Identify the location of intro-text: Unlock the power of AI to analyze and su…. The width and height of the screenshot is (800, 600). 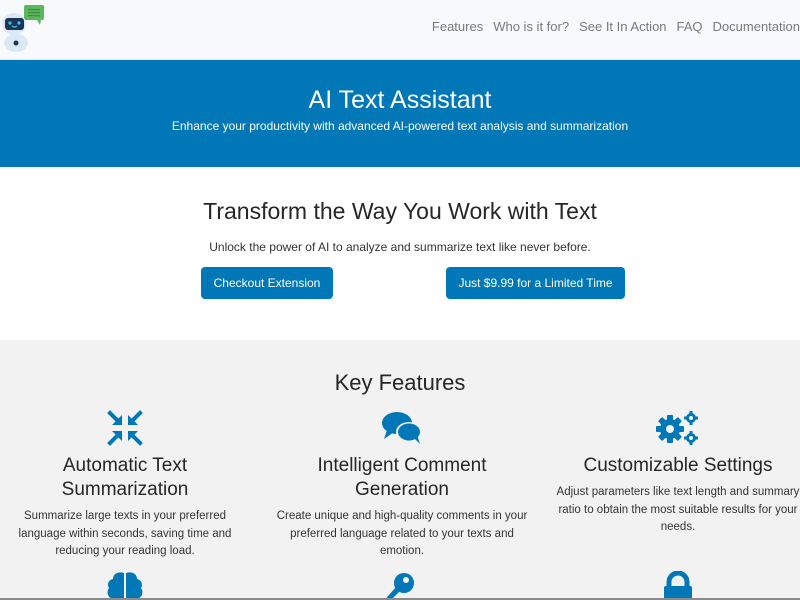
(400, 247).